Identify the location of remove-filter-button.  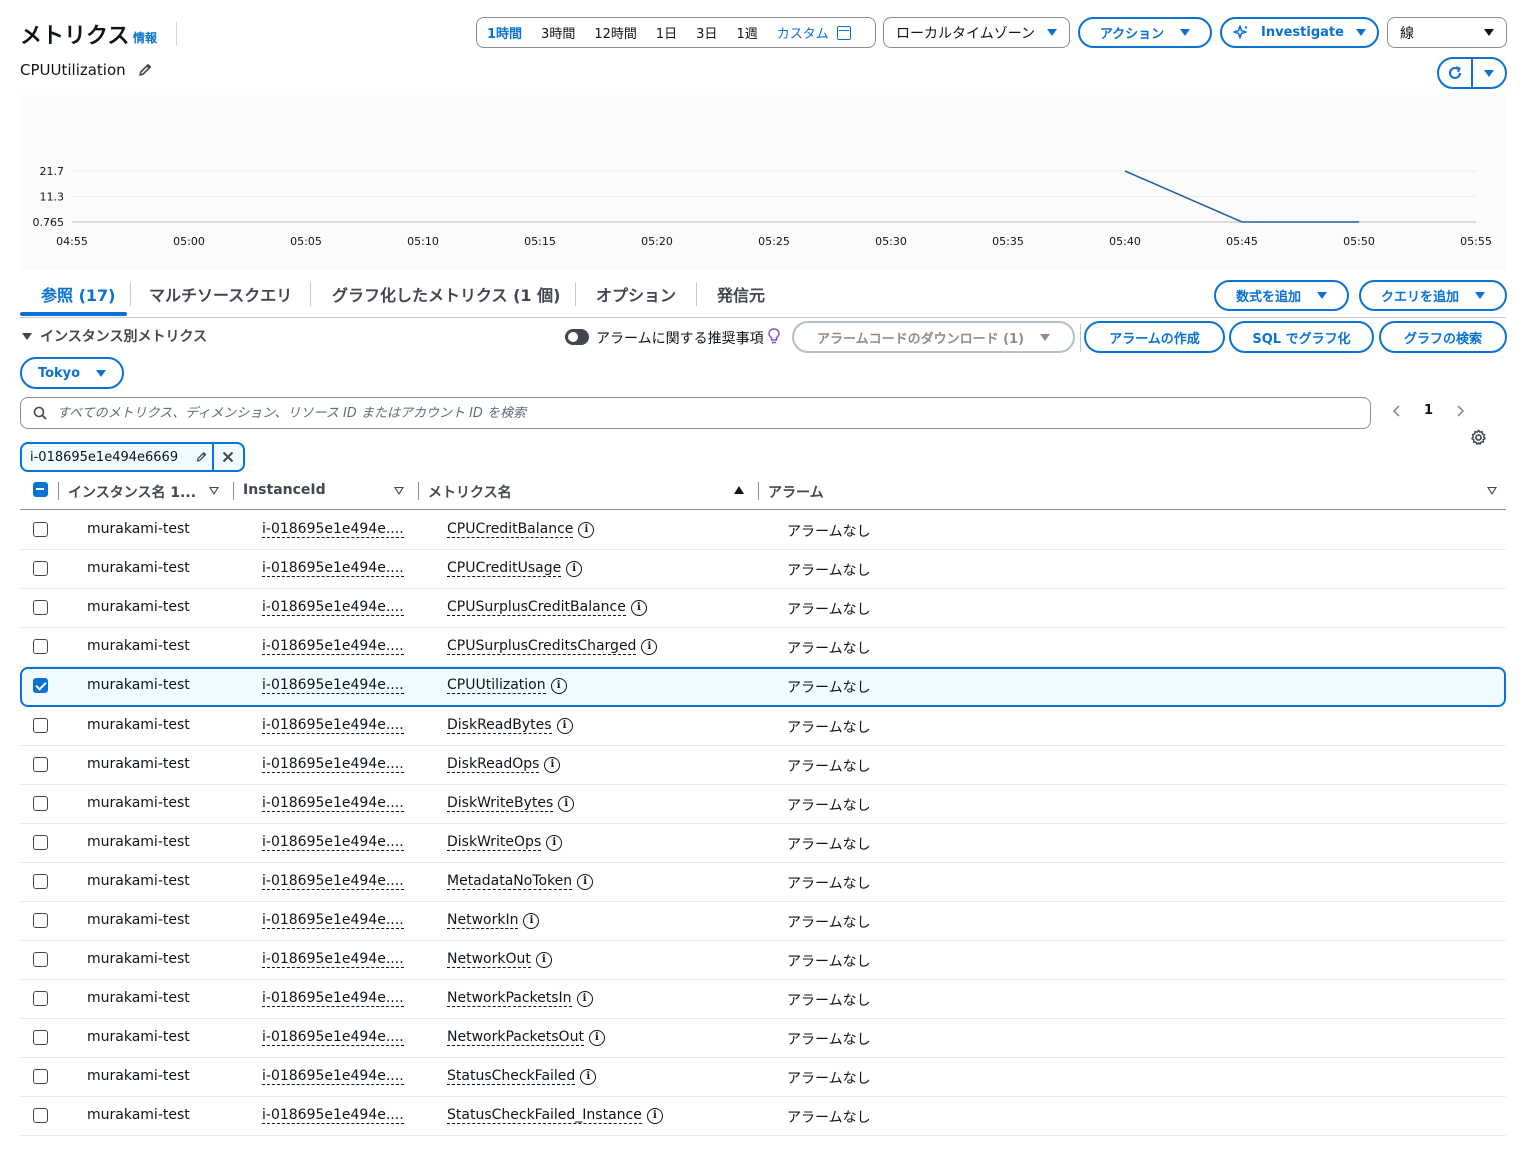
(227, 457).